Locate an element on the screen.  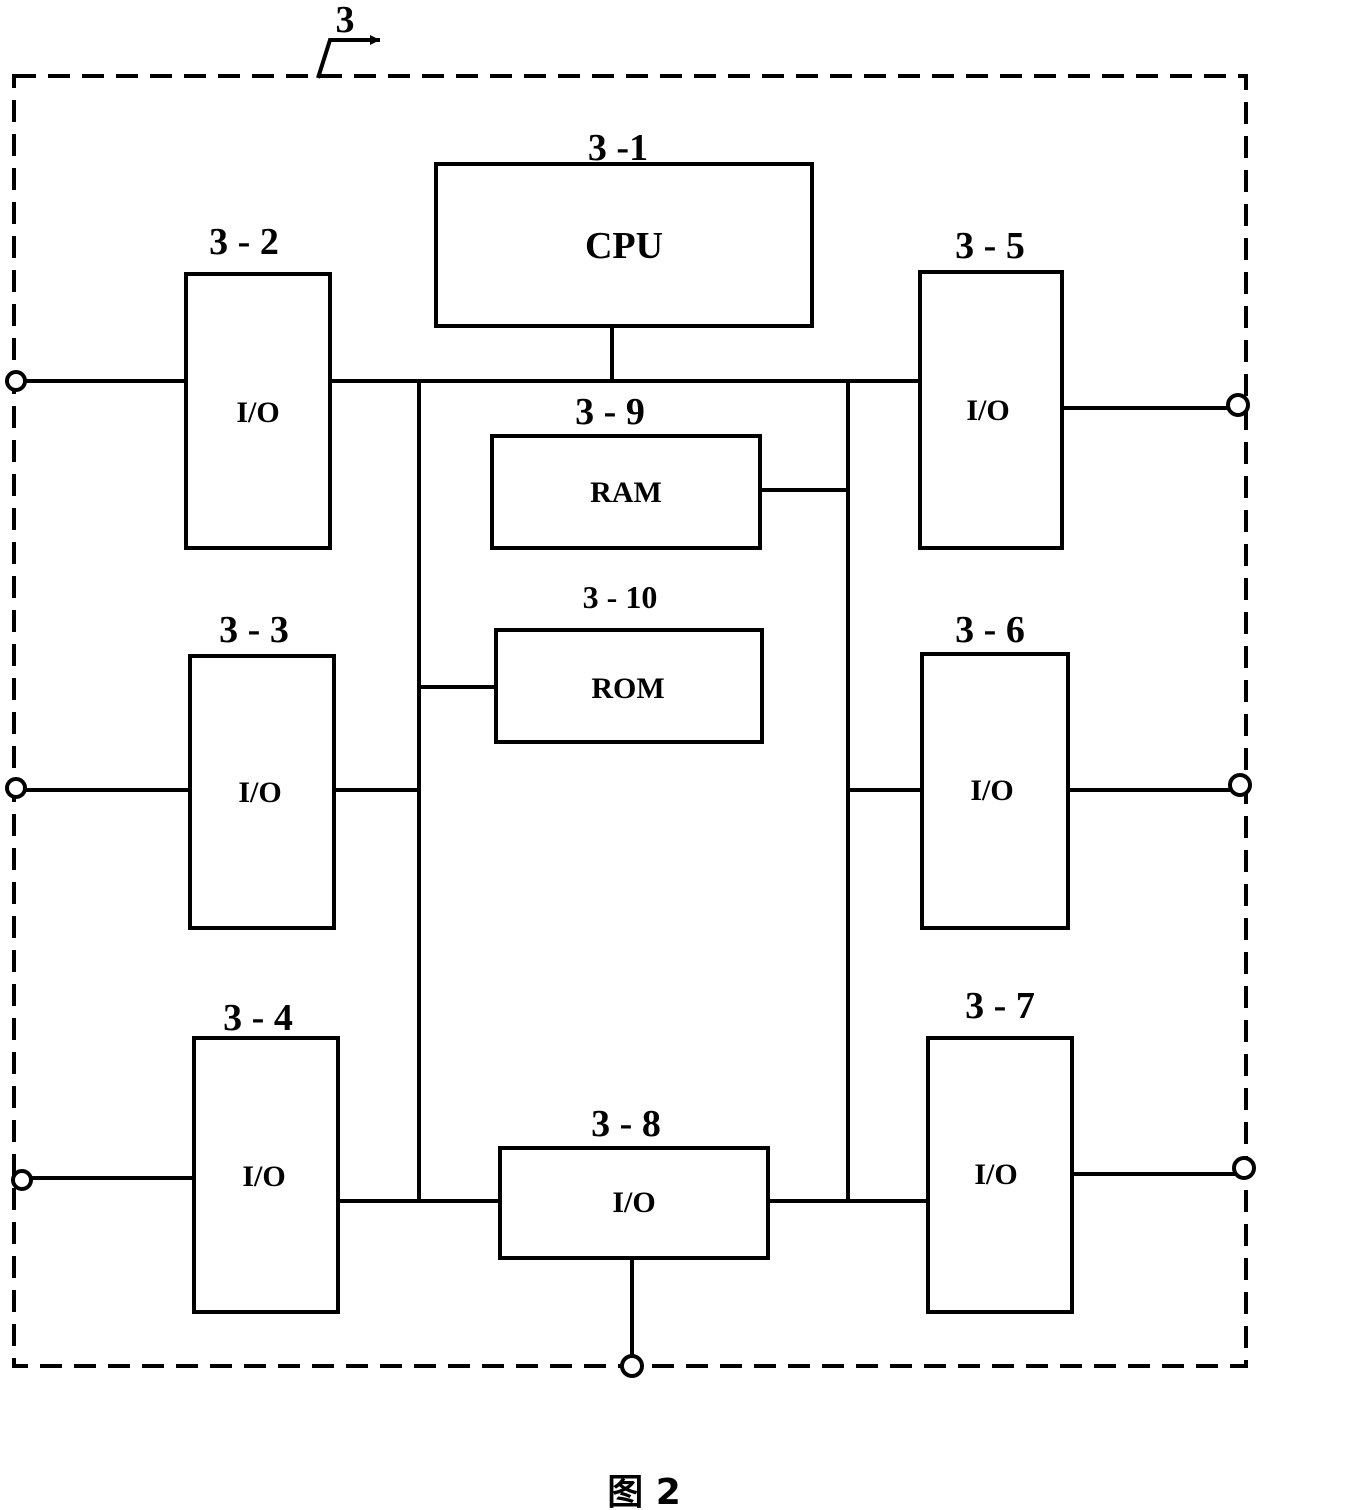
block-io-3-7: 3 - 7 I/O is located at coordinates (1000, 1149).